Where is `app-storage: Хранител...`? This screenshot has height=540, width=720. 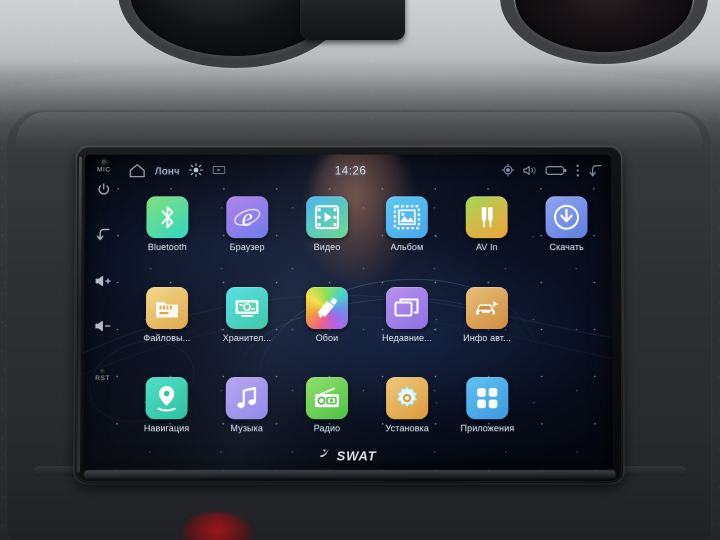 app-storage: Хранител... is located at coordinates (247, 328).